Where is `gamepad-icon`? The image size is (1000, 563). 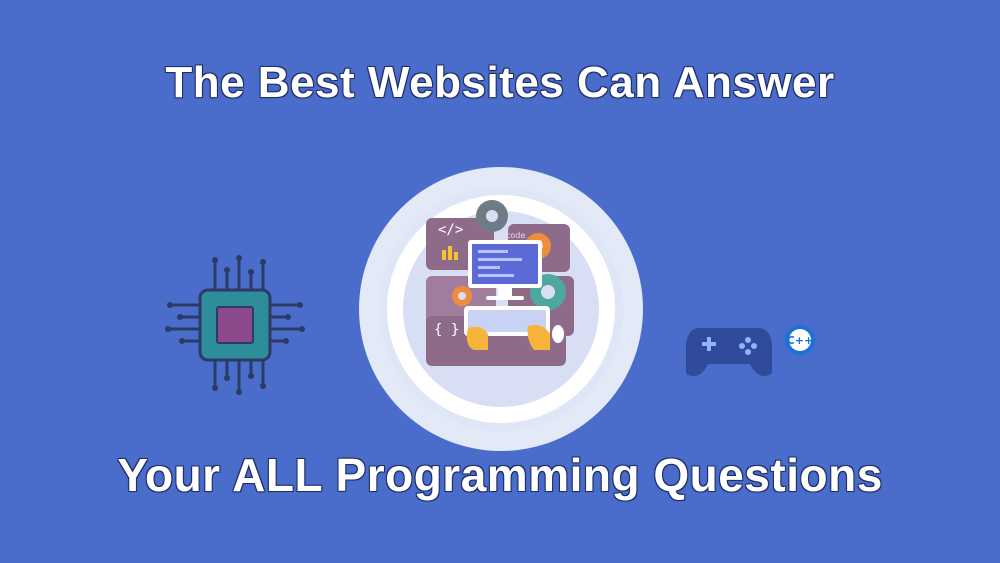
gamepad-icon is located at coordinates (729, 352).